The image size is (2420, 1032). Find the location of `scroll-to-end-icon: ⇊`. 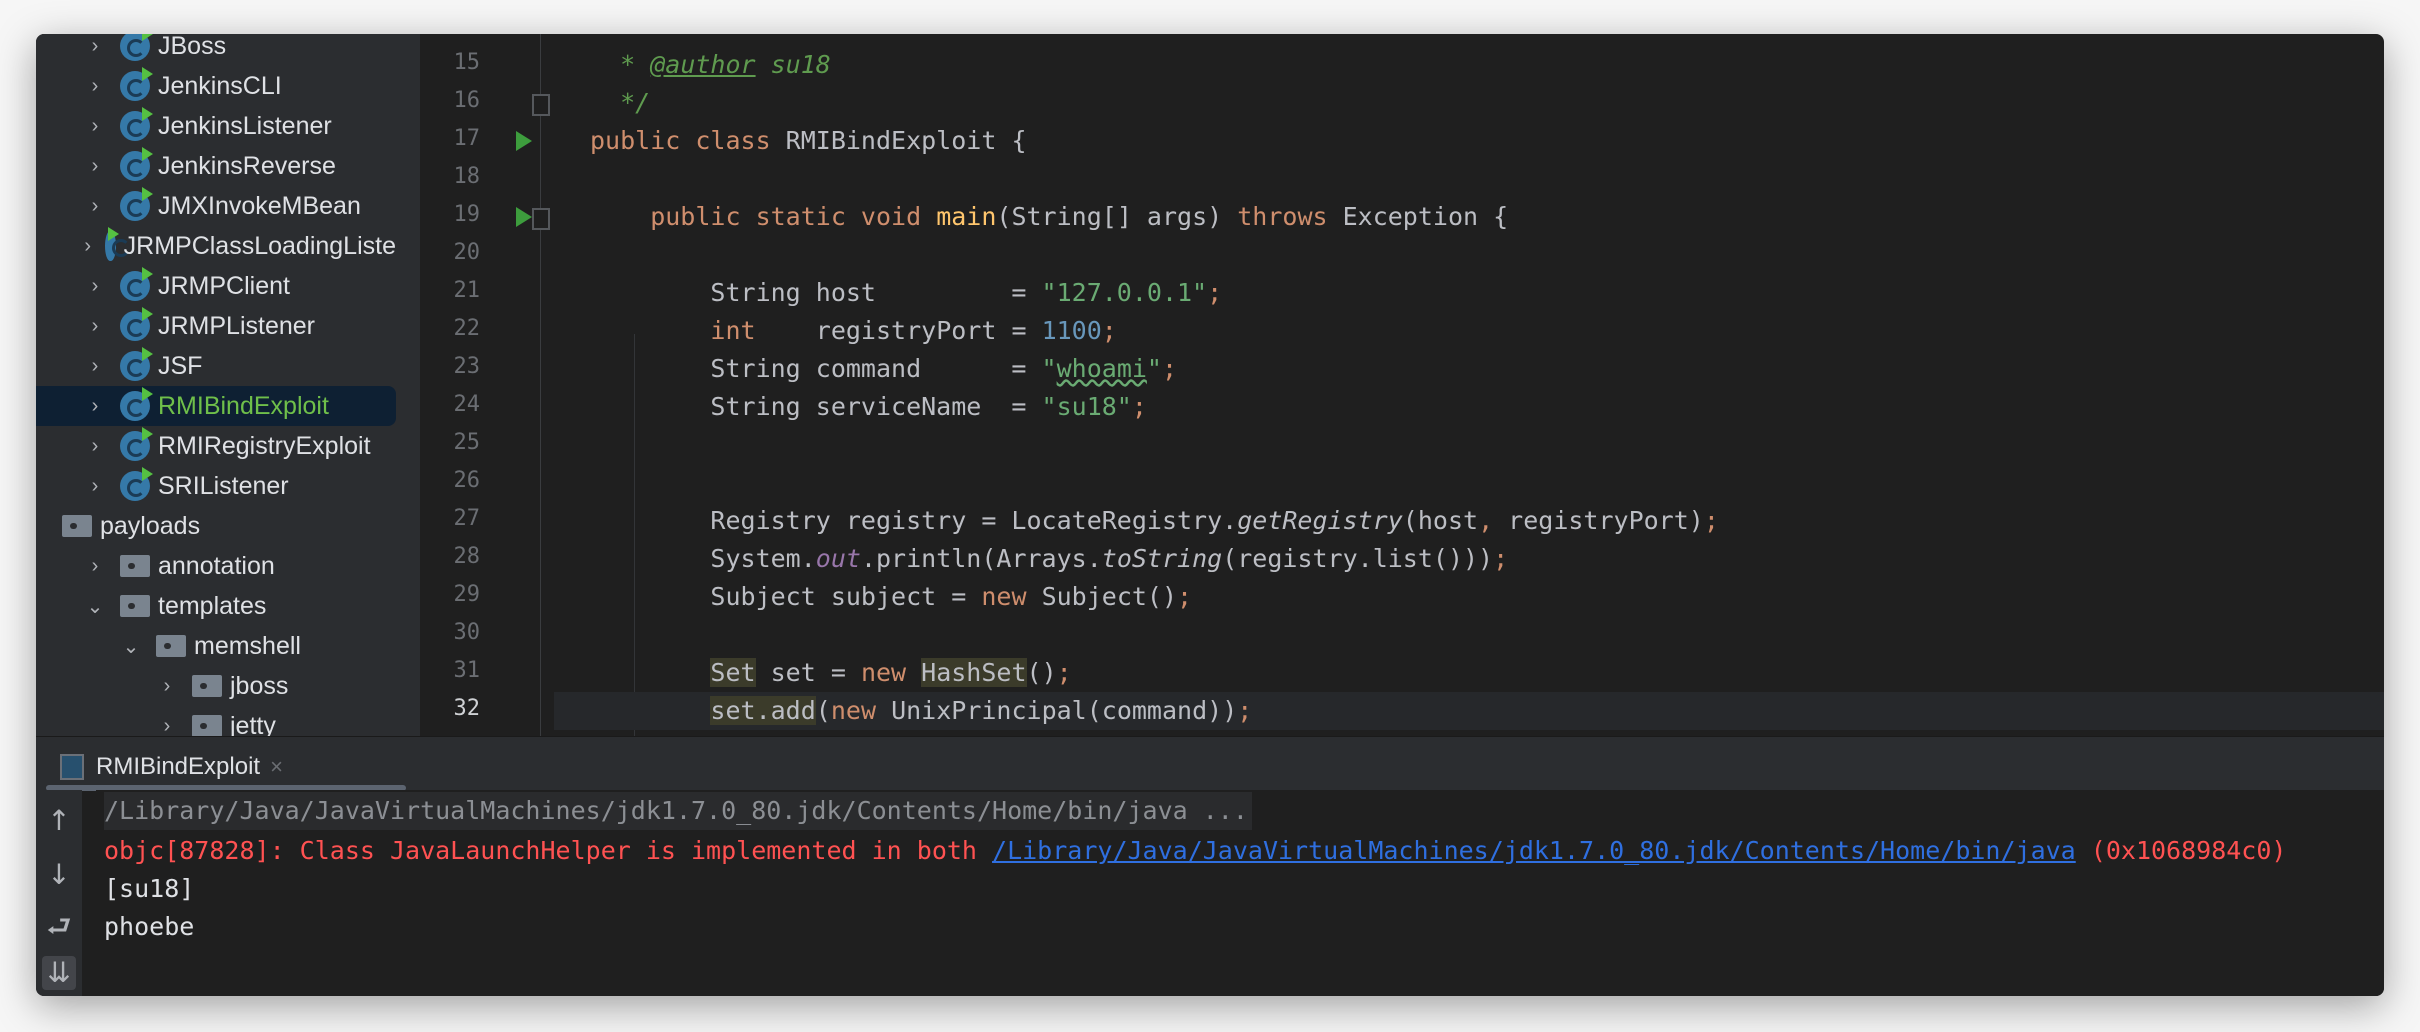

scroll-to-end-icon: ⇊ is located at coordinates (59, 973).